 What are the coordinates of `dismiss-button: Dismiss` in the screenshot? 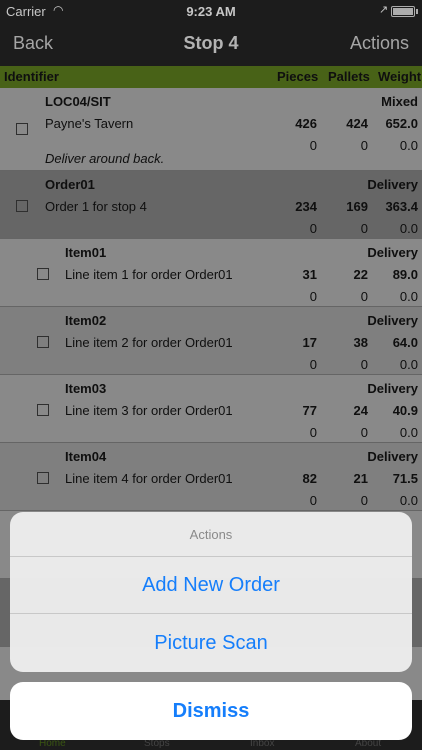 It's located at (211, 711).